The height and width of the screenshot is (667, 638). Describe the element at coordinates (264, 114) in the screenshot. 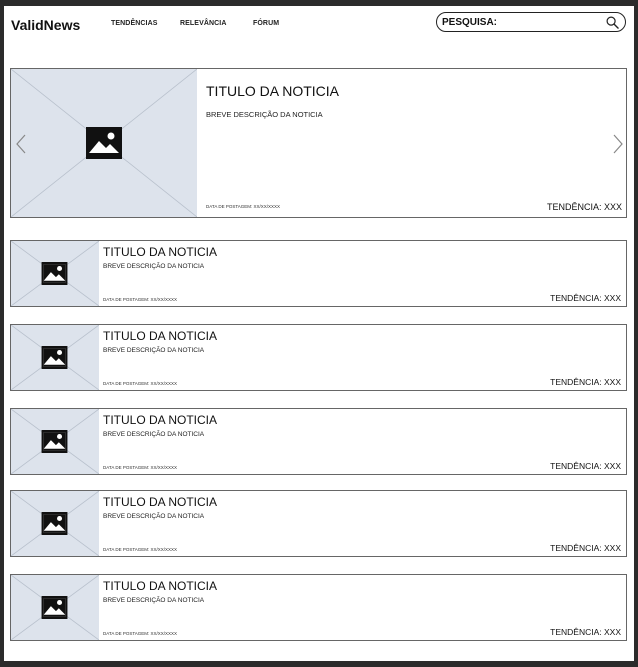

I see `featured-description: BREVE DESCRIÇÃO DA NOTICIA` at that location.